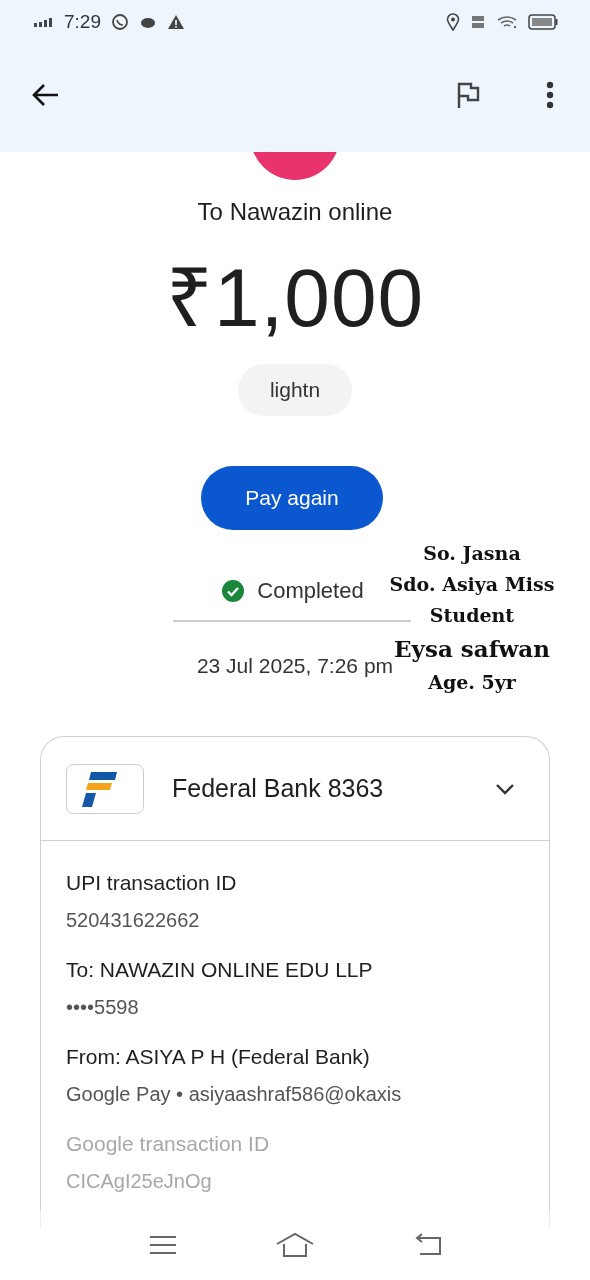 This screenshot has height=1280, width=590. I want to click on wifi-icon, so click(507, 22).